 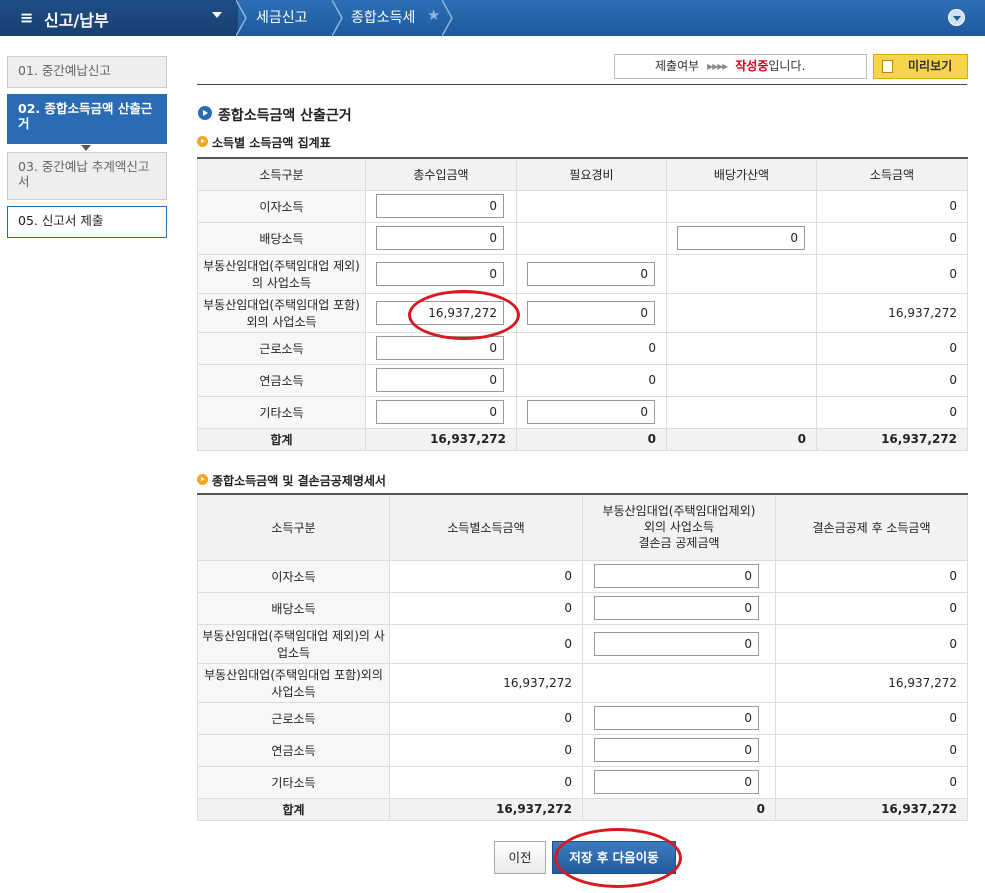 I want to click on sum-revenue: 16,937,272, so click(x=441, y=439).